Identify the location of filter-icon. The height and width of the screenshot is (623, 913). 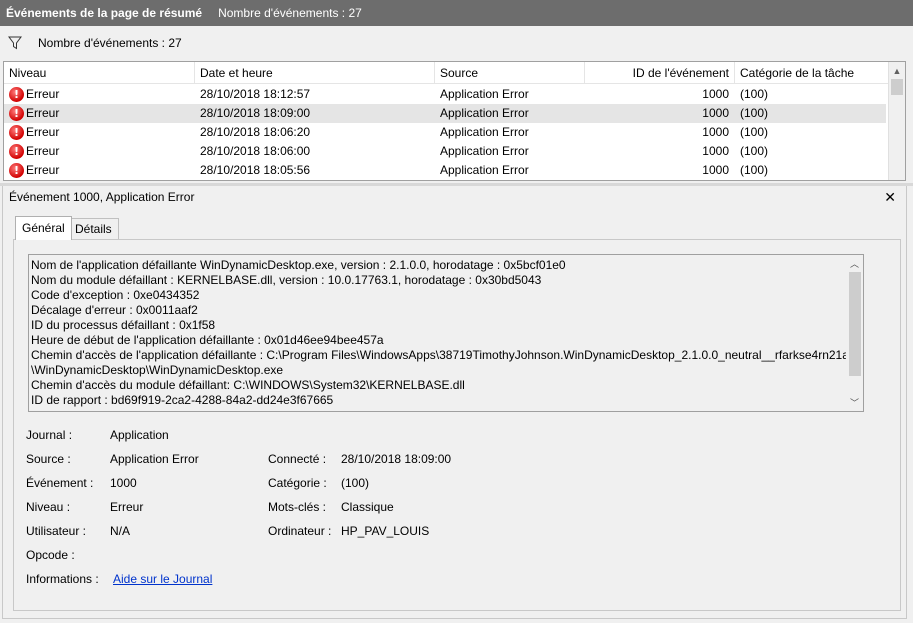
(15, 43).